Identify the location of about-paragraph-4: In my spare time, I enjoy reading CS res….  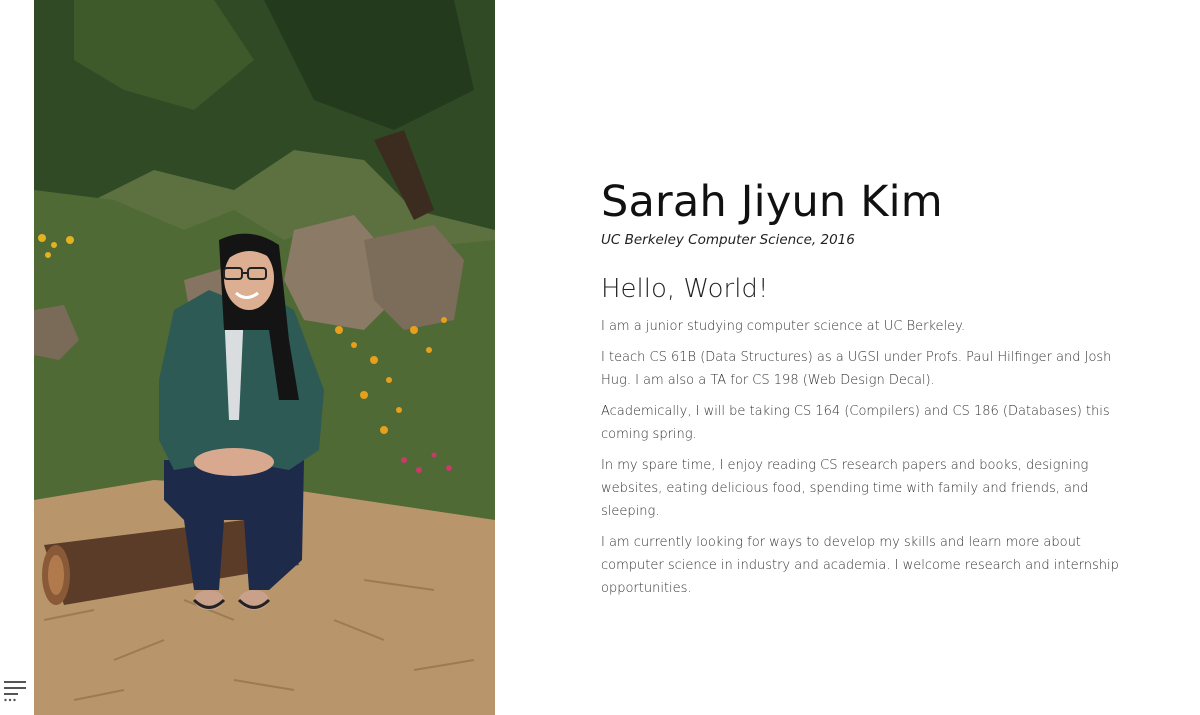
(845, 488).